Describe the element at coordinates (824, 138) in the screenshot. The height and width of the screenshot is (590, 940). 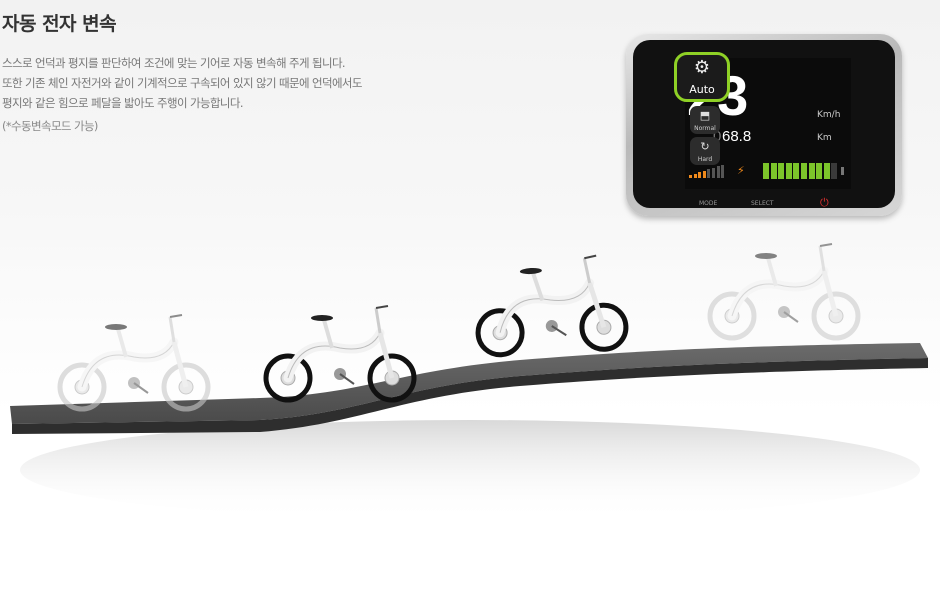
I see `odometer-unit: Km` at that location.